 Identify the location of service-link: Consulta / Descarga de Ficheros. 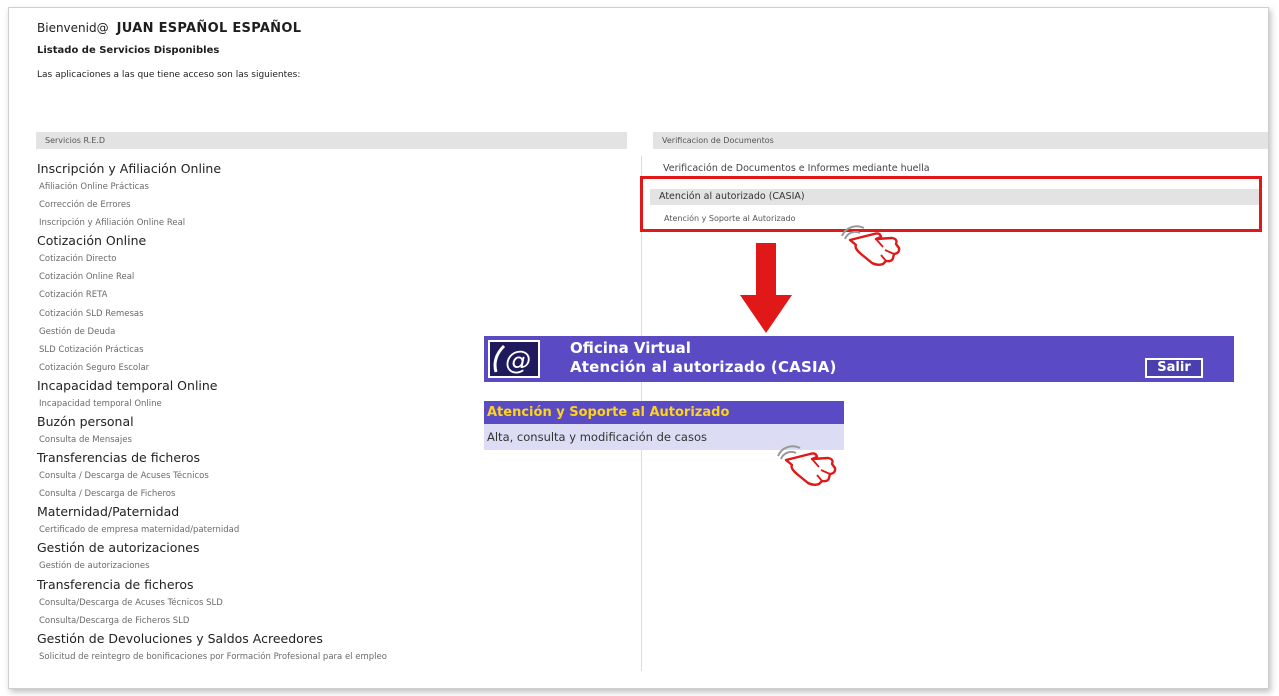
(212, 494).